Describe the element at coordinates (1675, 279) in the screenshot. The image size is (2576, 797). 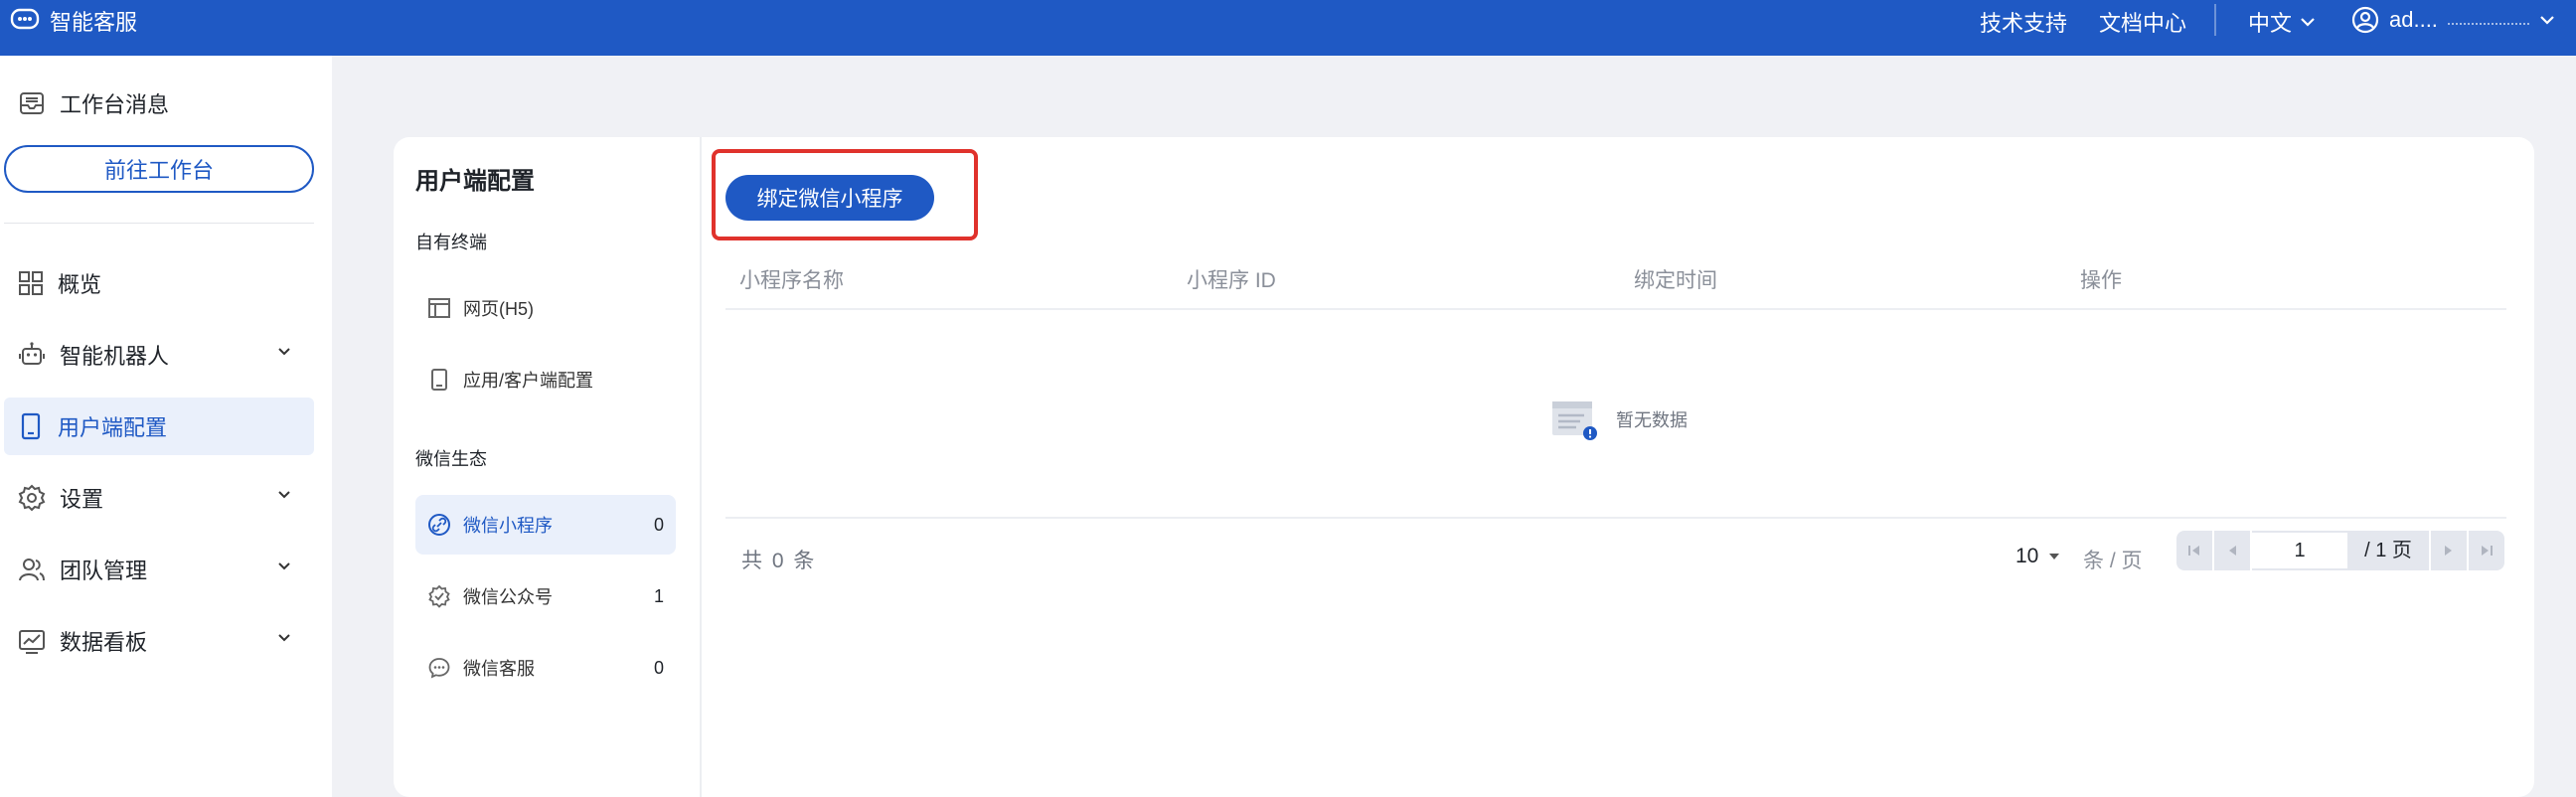
I see `column-header-bind-time: 绑定时间` at that location.